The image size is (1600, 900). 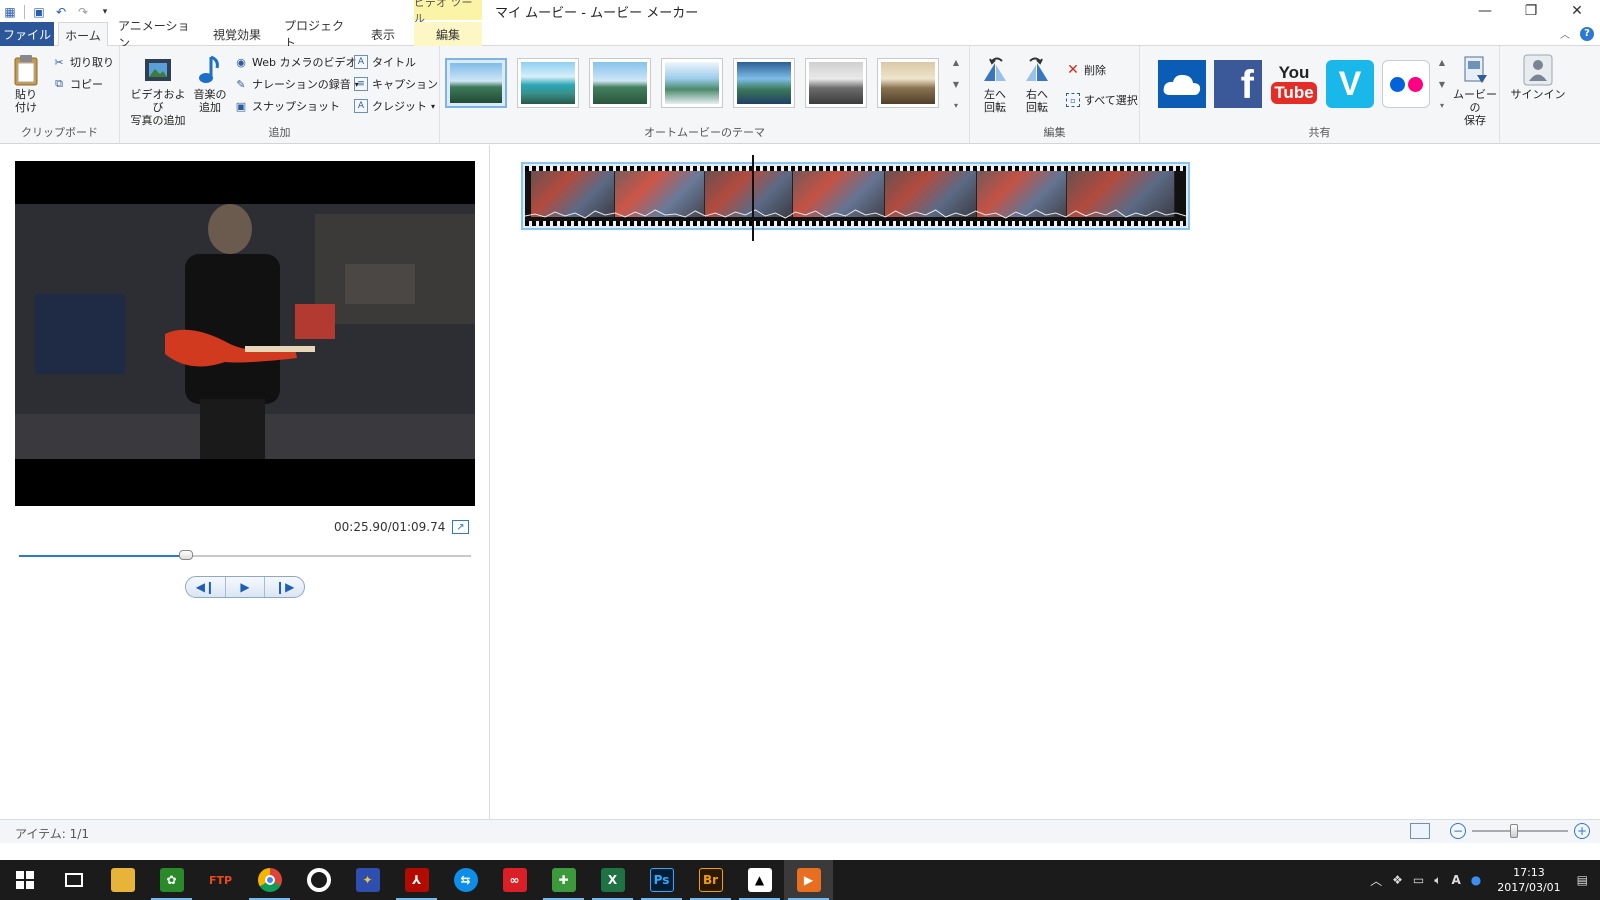 I want to click on close-button: ✕, so click(x=1577, y=11).